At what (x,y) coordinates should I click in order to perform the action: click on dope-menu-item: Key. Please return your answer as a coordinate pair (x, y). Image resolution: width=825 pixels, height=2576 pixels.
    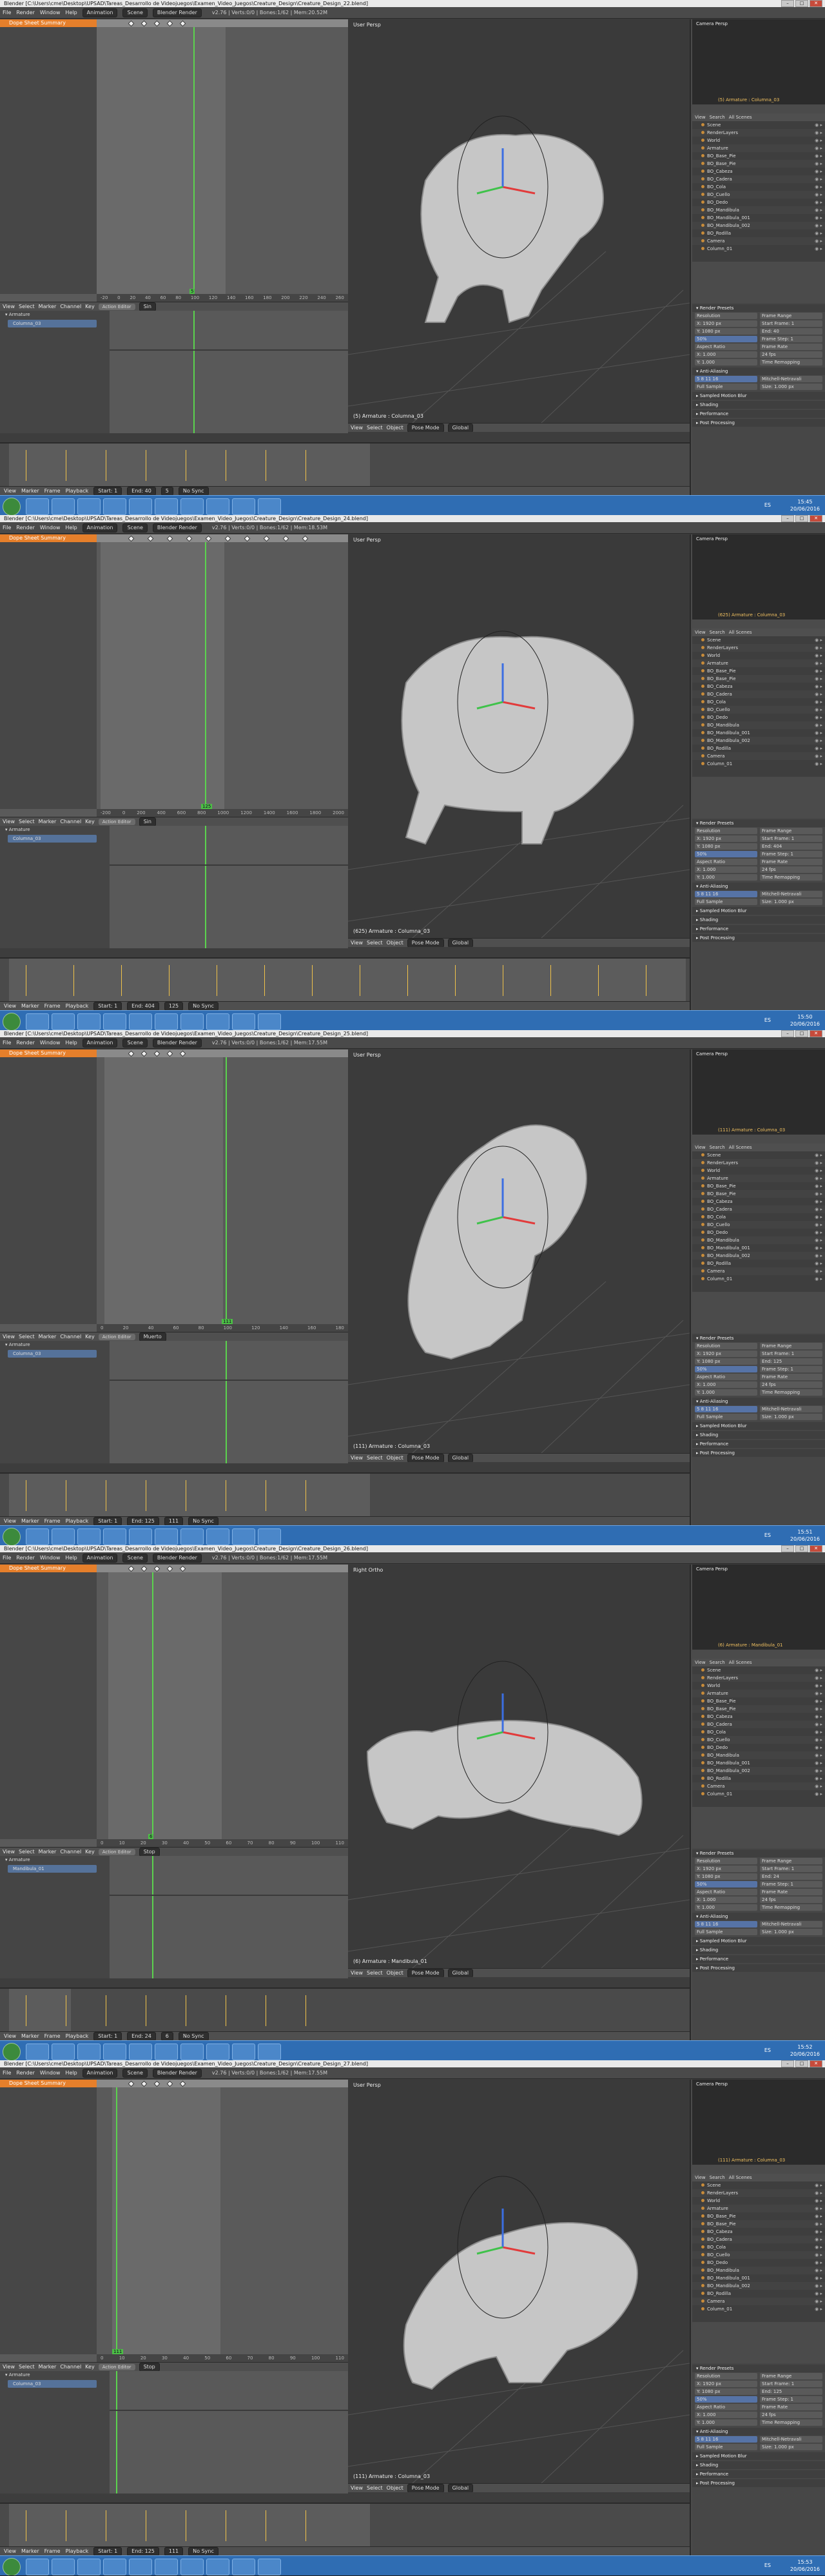
    Looking at the image, I should click on (90, 1852).